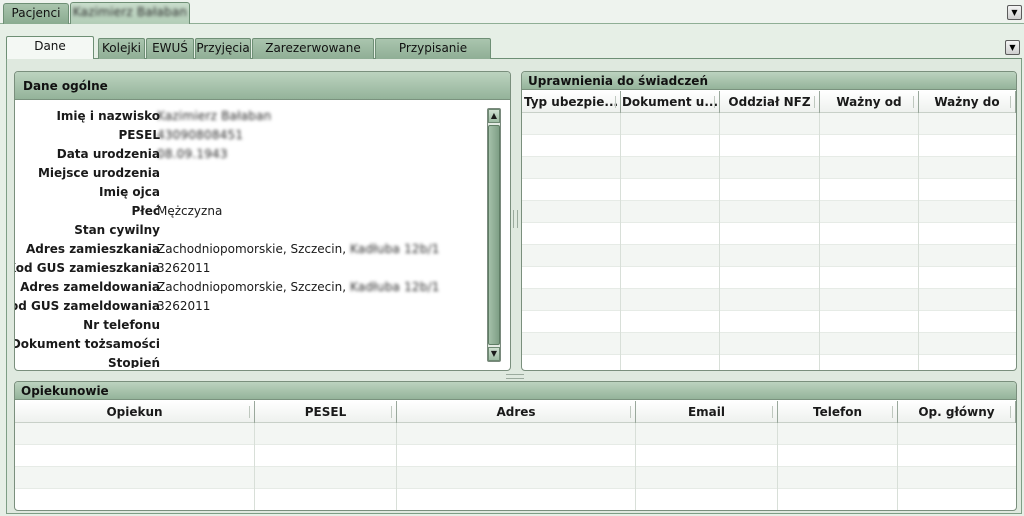 The image size is (1024, 516). I want to click on tab-pacjenci: Pacjenci, so click(36, 13).